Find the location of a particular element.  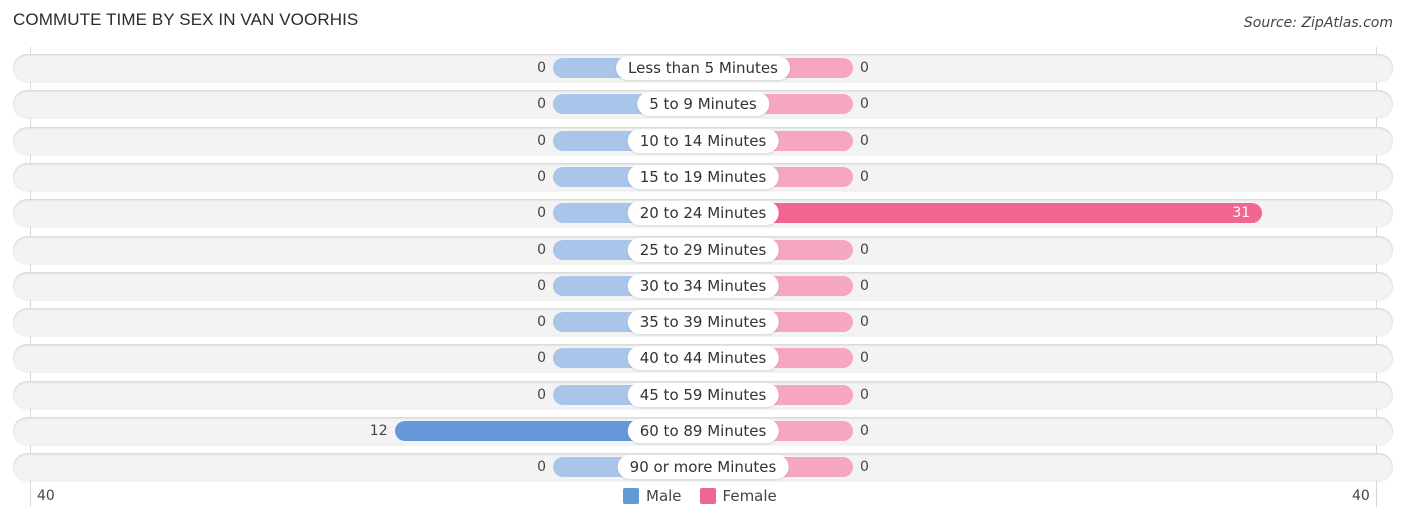

right-axis-tick: 40 is located at coordinates (1361, 496).